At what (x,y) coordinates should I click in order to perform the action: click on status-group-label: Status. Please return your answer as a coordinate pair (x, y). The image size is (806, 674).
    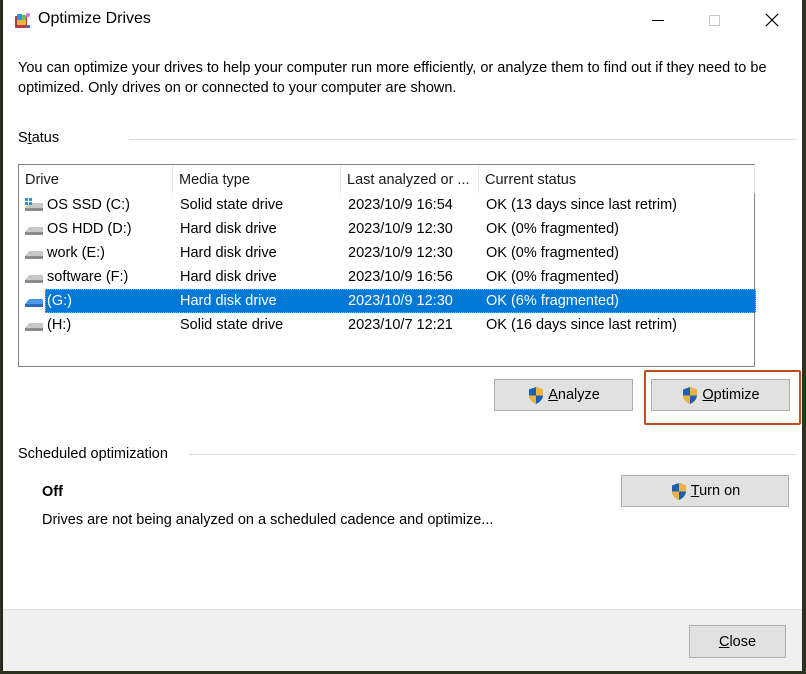
    Looking at the image, I should click on (39, 138).